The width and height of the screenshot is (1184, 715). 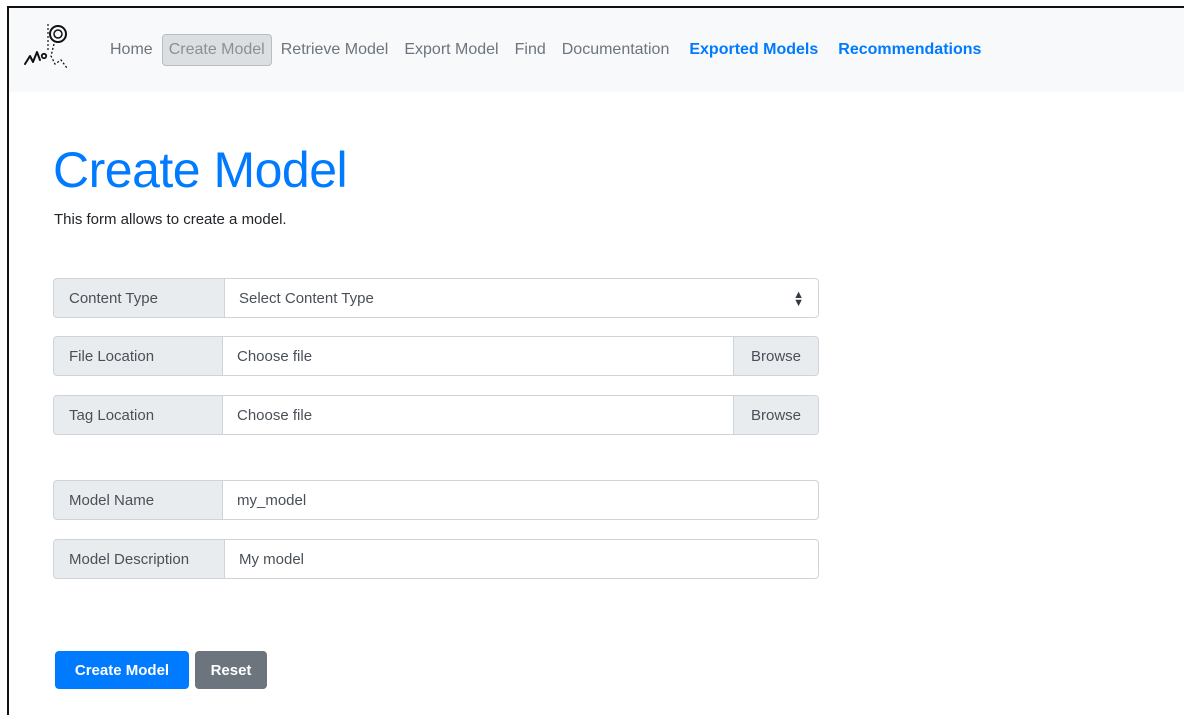 I want to click on nav-find: Find, so click(x=530, y=50).